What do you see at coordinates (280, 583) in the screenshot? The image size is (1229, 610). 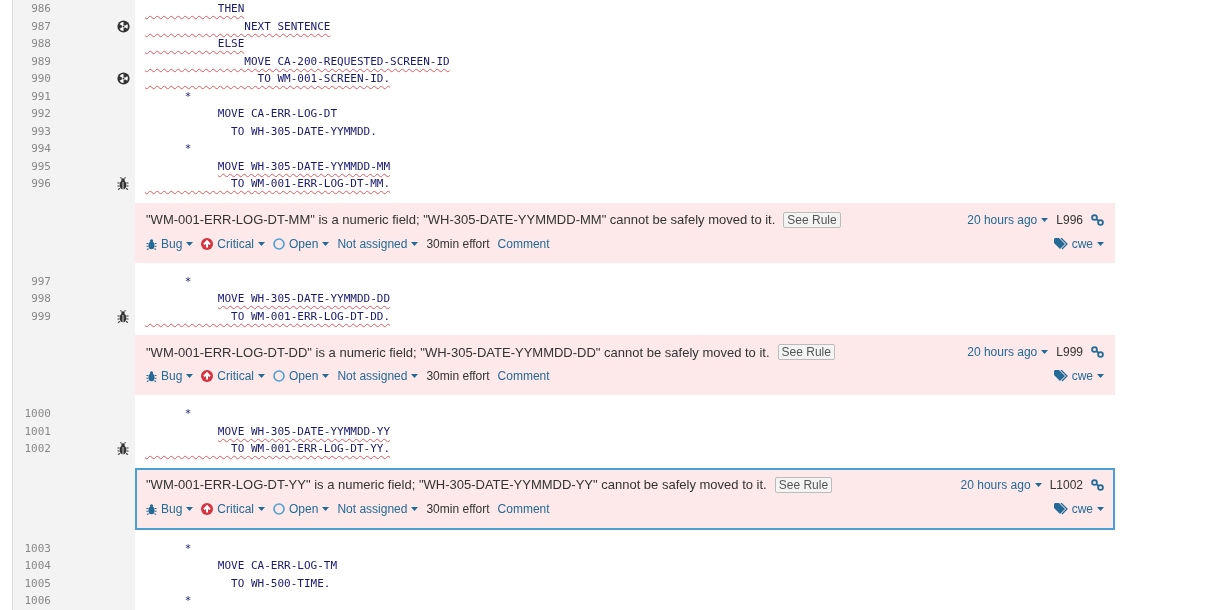 I see `code-line: TO WH-500-TIME.` at bounding box center [280, 583].